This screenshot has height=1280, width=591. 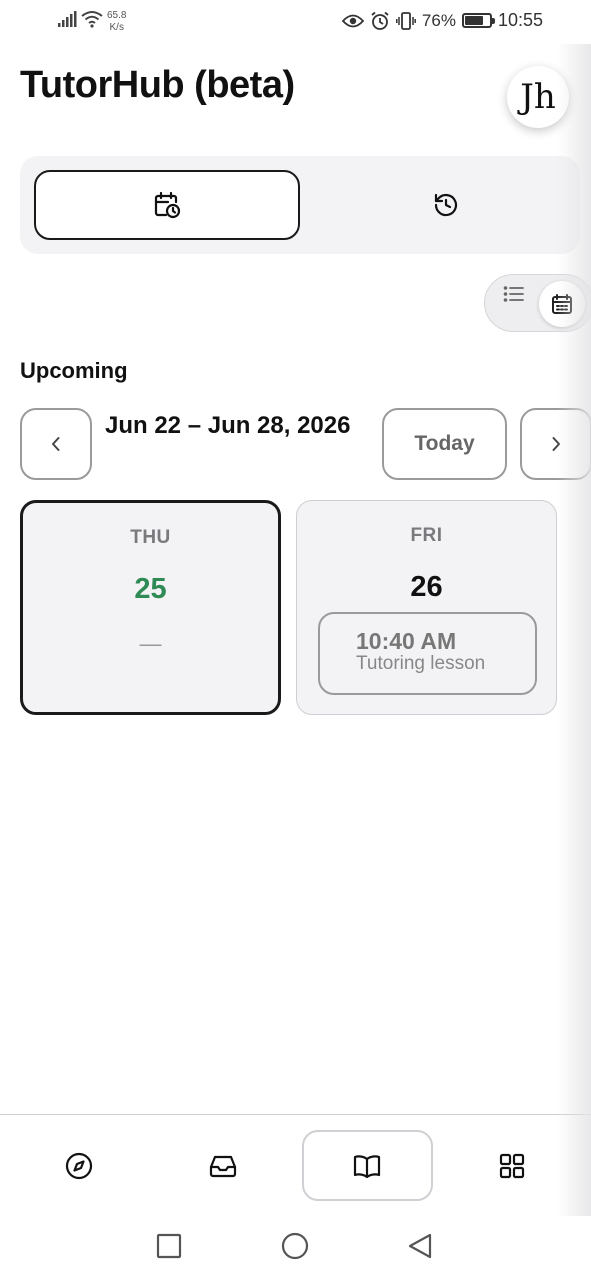 I want to click on chevron-left-icon, so click(x=56, y=444).